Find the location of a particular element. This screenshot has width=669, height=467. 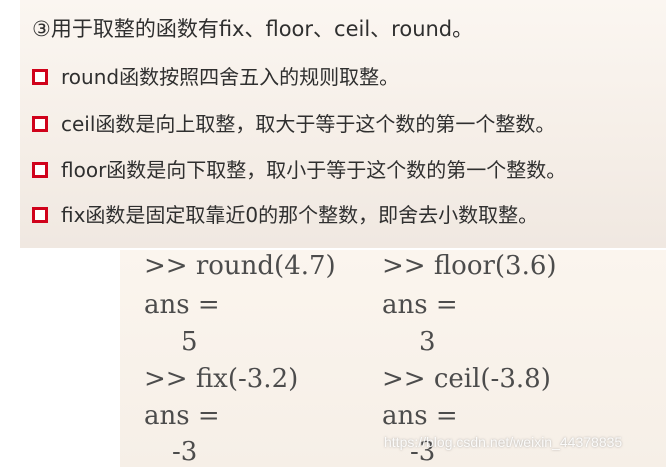

bullet-ceil: ceil函数是向上取整，取大于等于这个数的第一个整数。 is located at coordinates (293, 122).